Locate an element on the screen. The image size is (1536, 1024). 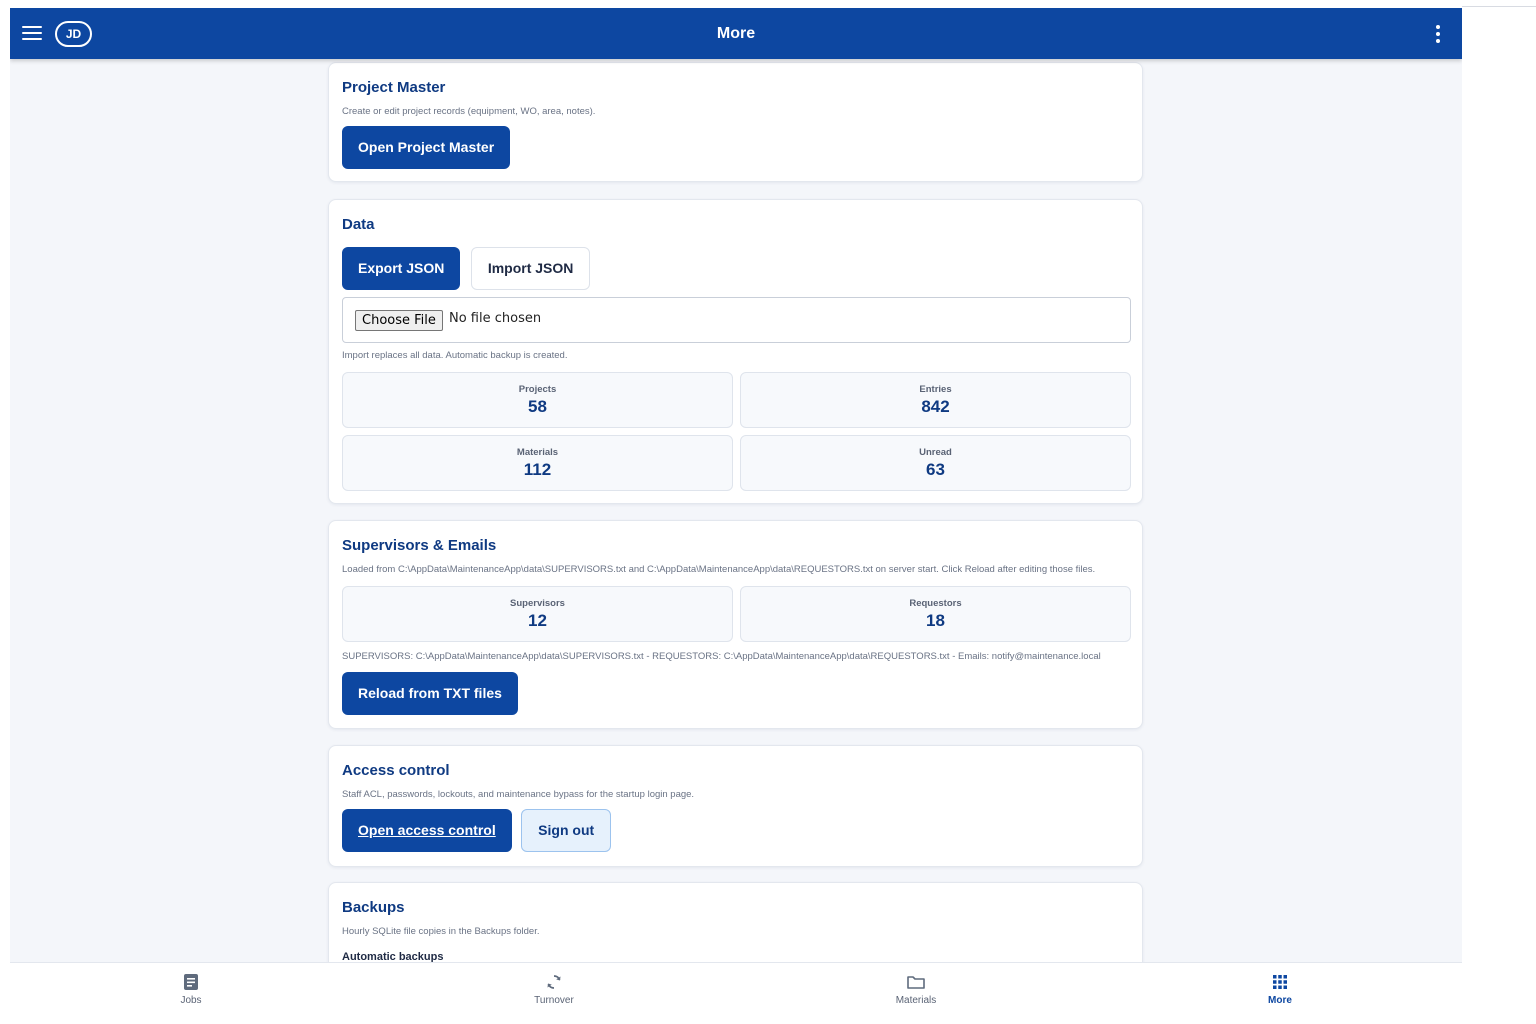
stat-label: Unread is located at coordinates (935, 452).